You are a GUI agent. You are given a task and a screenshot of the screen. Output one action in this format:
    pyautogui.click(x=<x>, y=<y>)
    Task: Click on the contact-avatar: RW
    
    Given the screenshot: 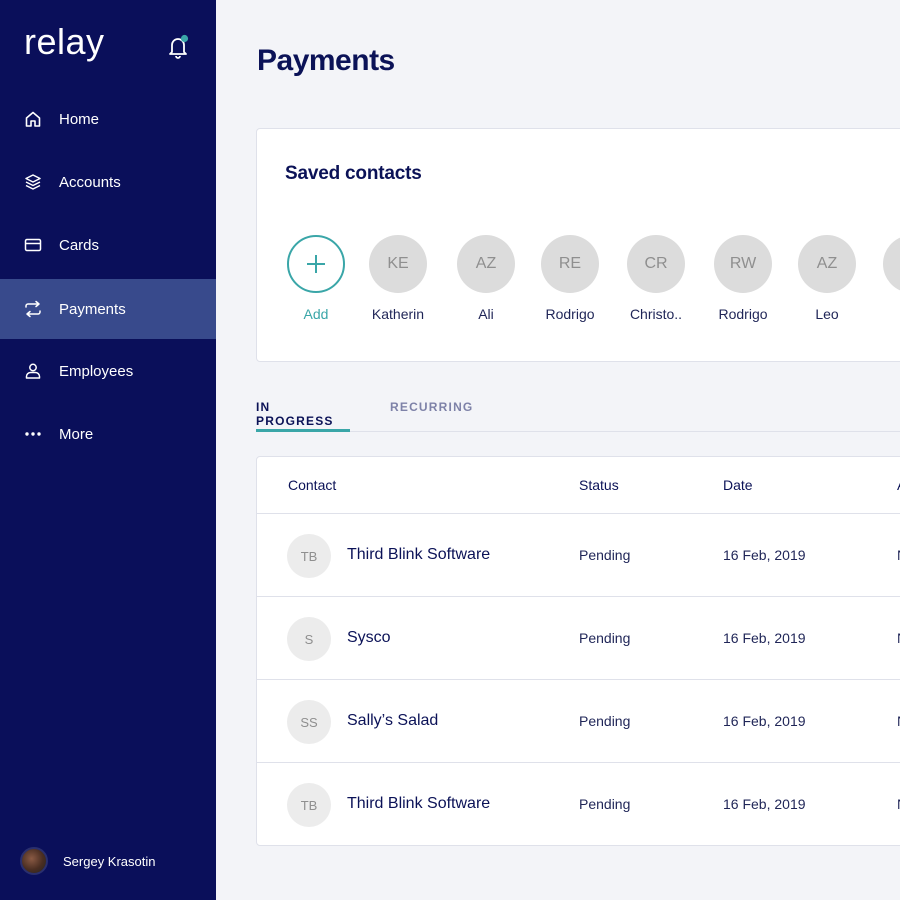 What is the action you would take?
    pyautogui.click(x=743, y=264)
    